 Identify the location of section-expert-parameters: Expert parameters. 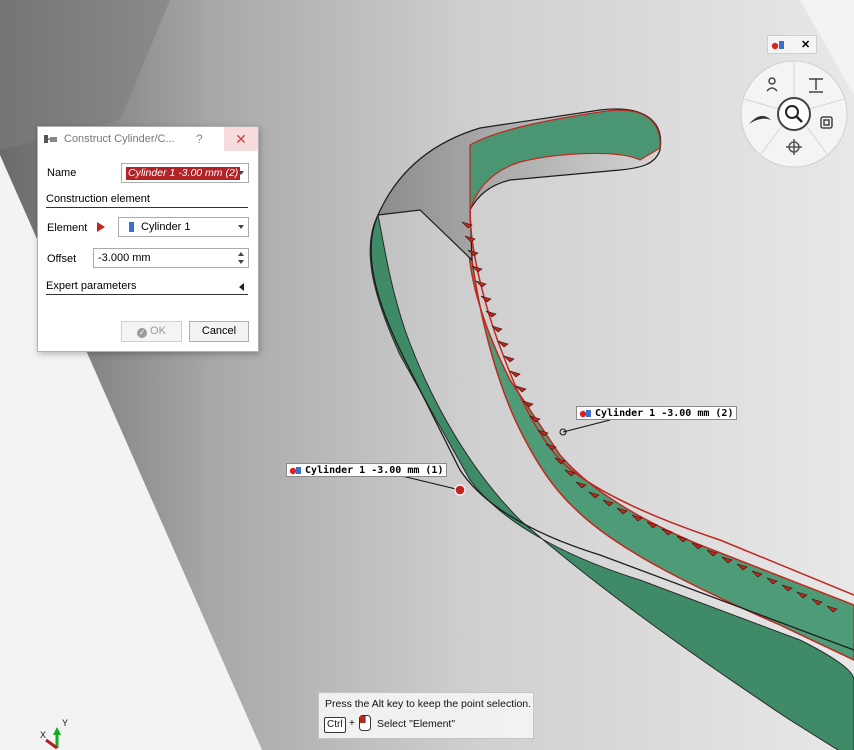
(147, 287).